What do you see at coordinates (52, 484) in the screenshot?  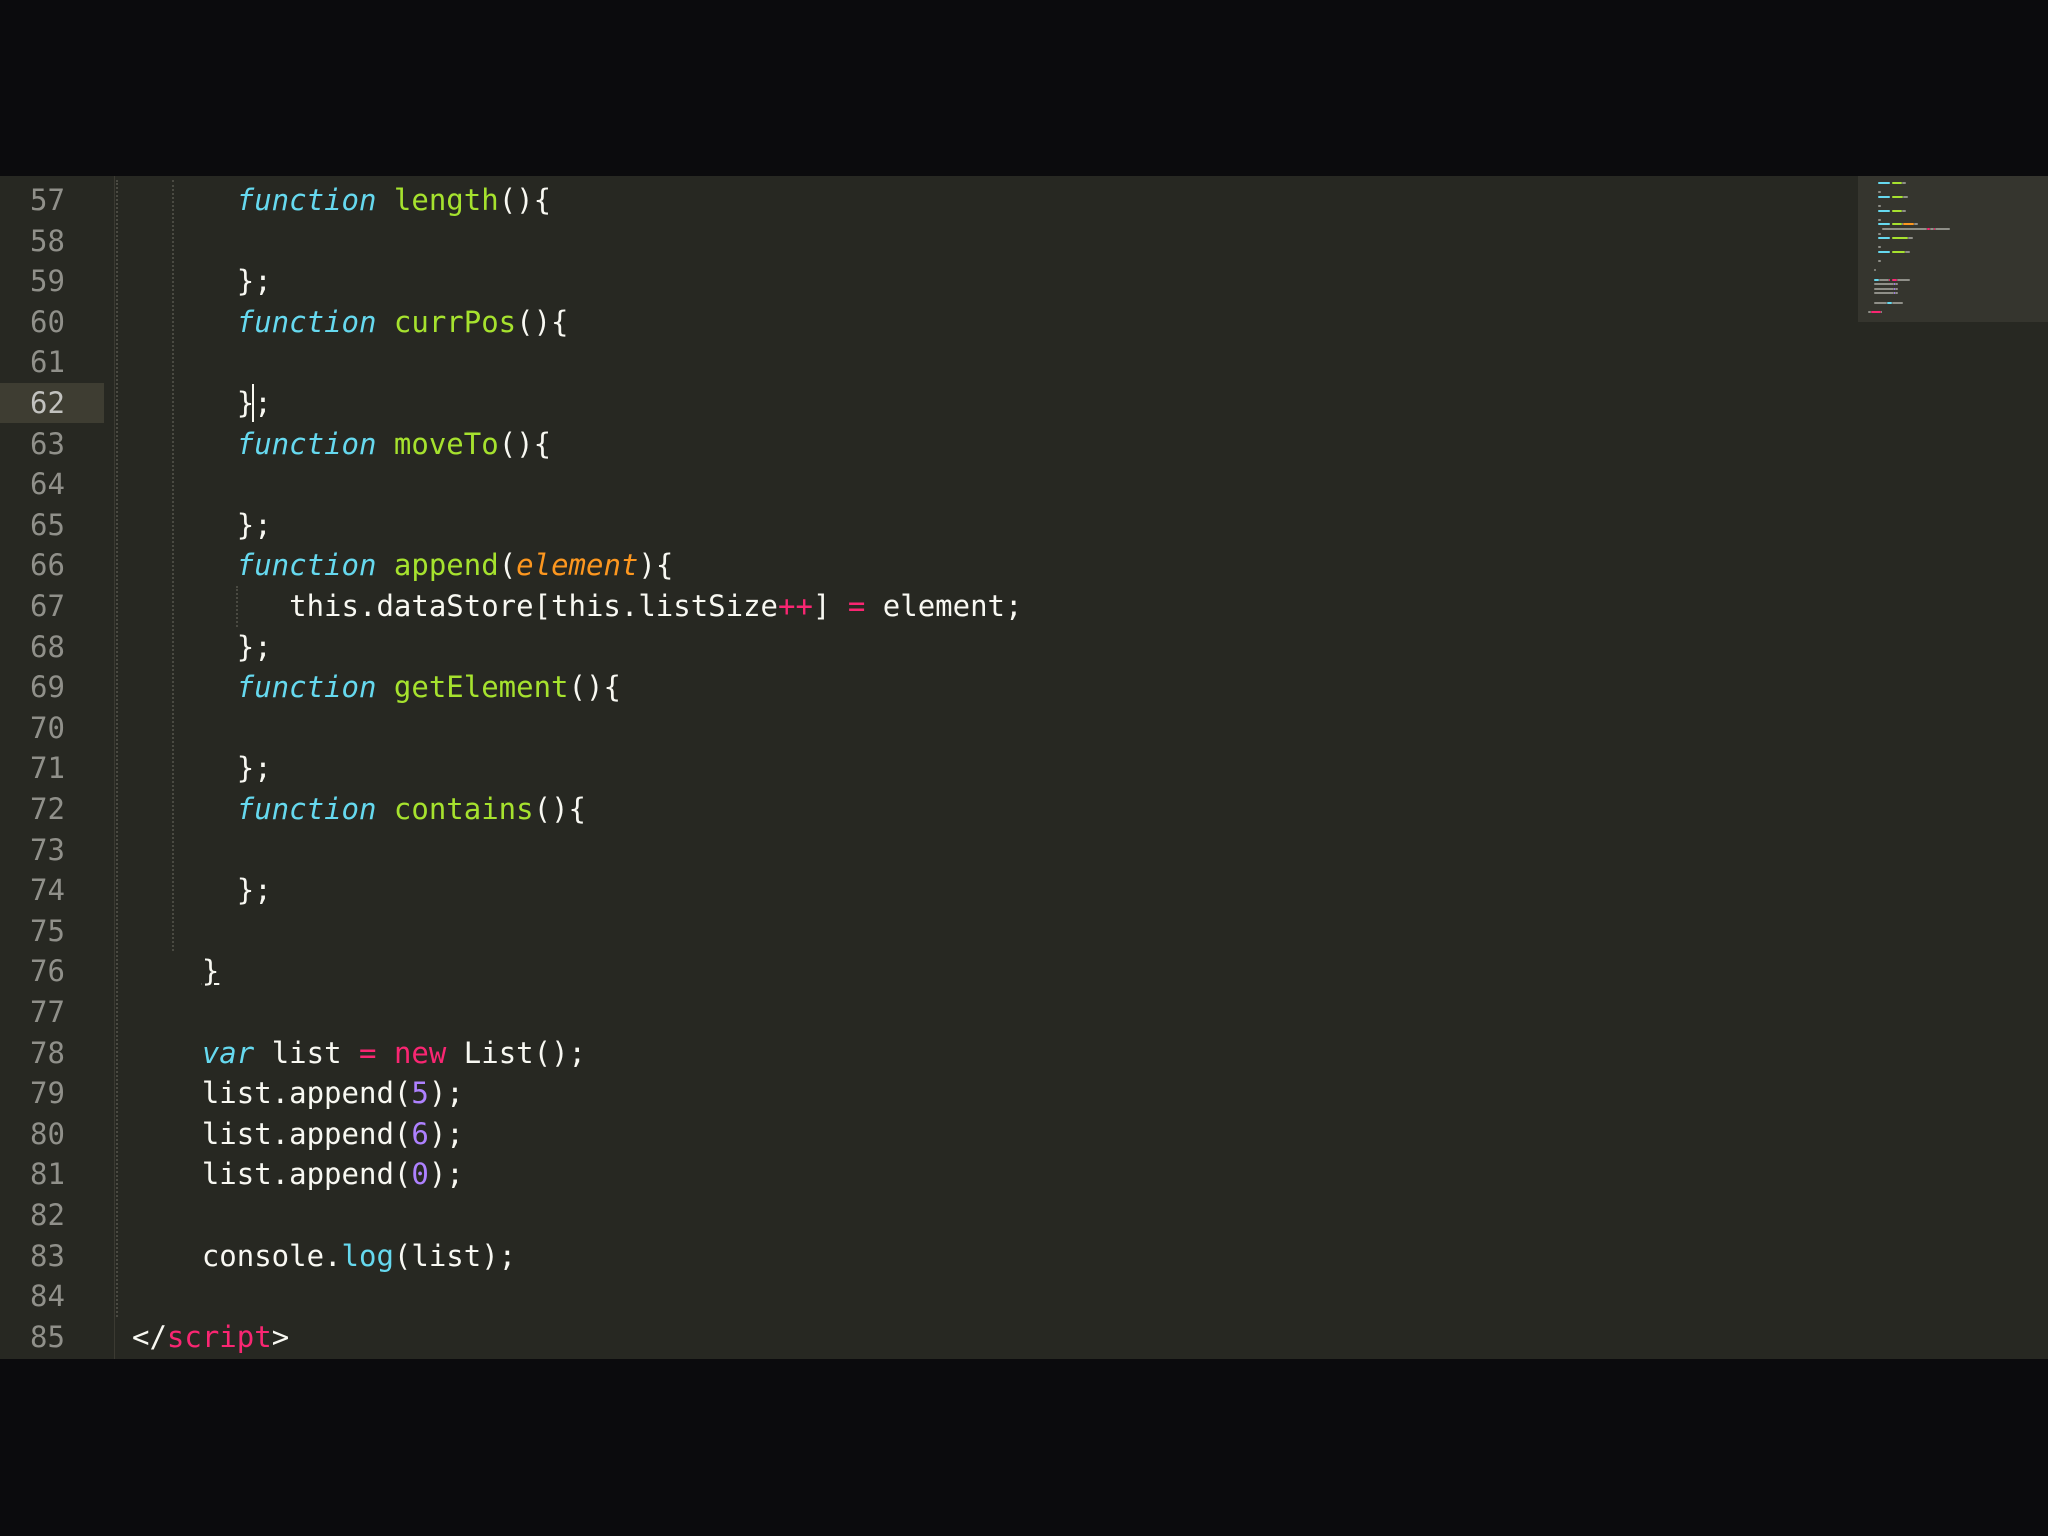 I see `line-number: 64` at bounding box center [52, 484].